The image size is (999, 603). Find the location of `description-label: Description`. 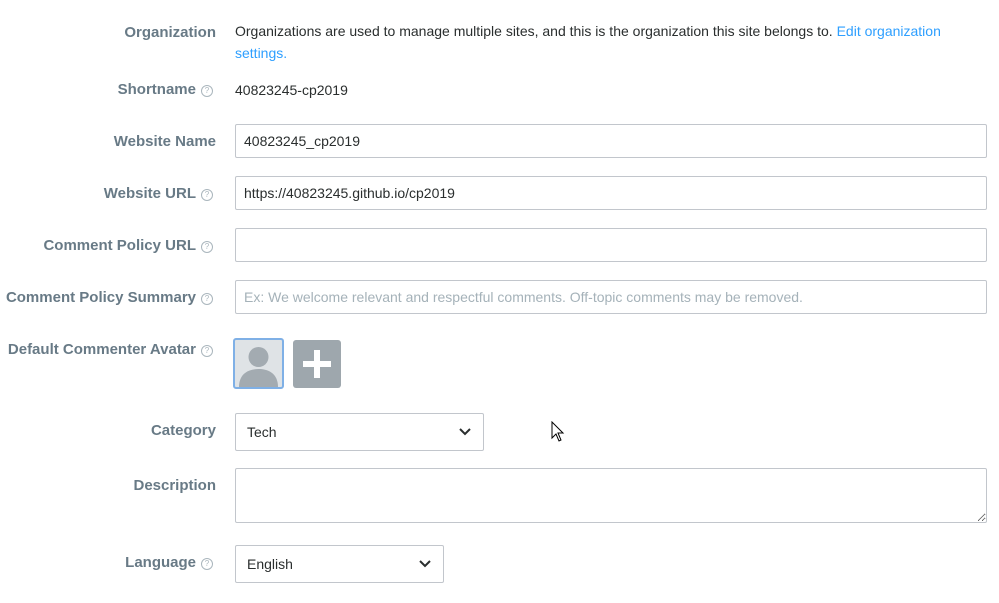

description-label: Description is located at coordinates (174, 485).